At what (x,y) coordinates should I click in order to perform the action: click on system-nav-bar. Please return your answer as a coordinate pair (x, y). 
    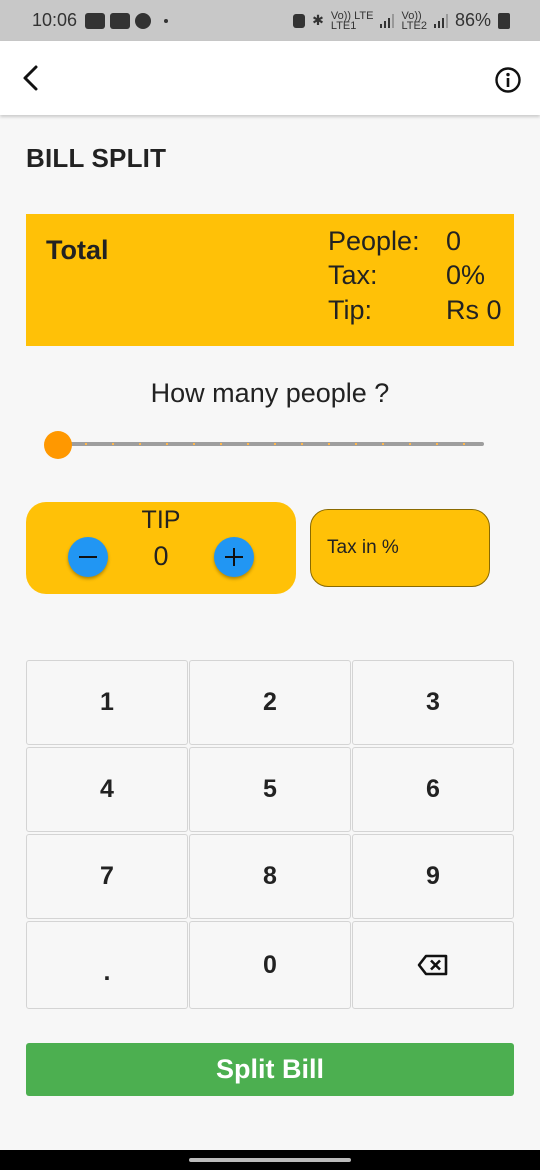
    Looking at the image, I should click on (270, 1160).